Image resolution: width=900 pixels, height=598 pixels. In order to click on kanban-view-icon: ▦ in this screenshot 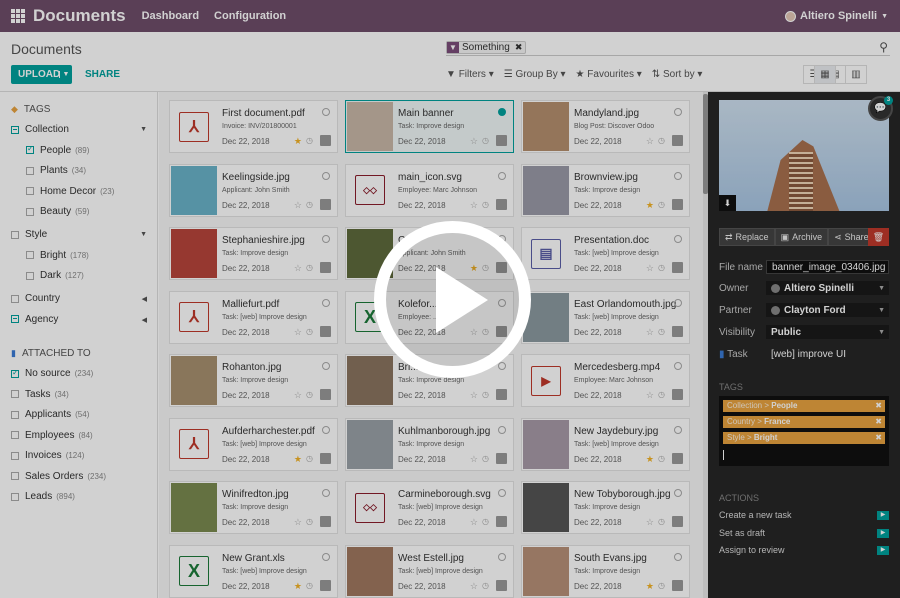, I will do `click(825, 74)`.